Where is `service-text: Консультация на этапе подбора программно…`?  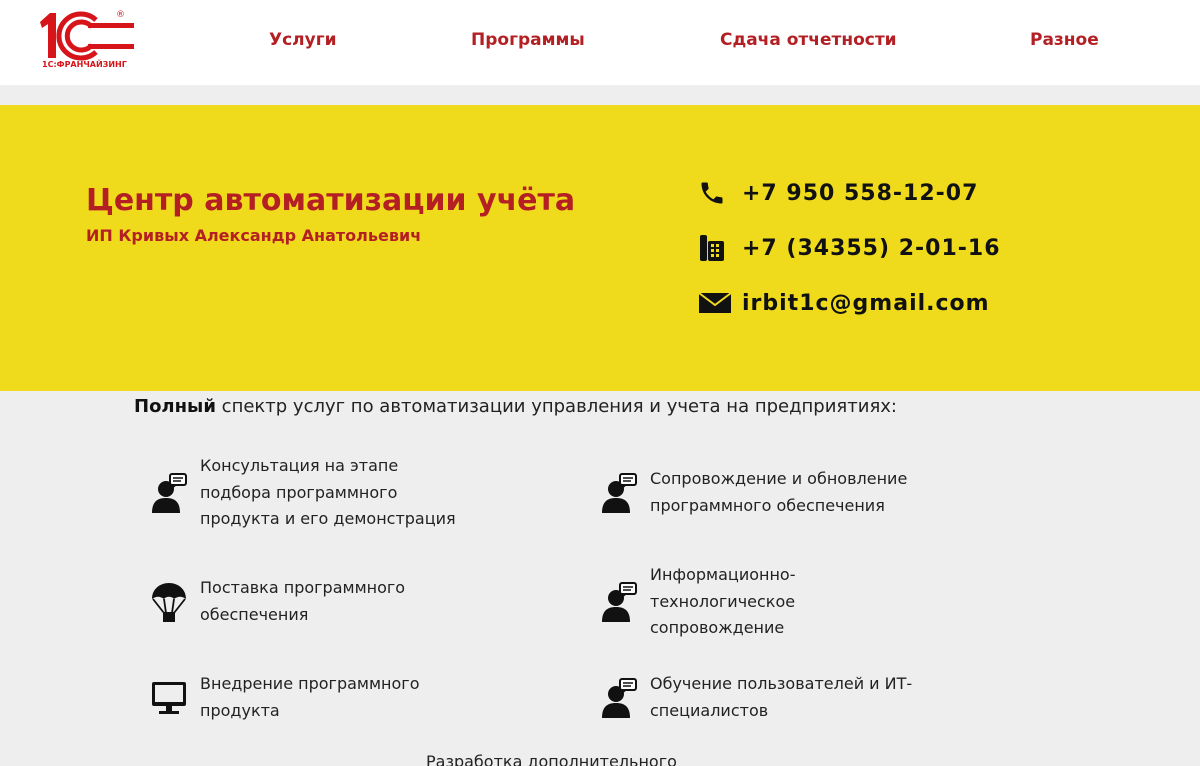 service-text: Консультация на этапе подбора программно… is located at coordinates (328, 493).